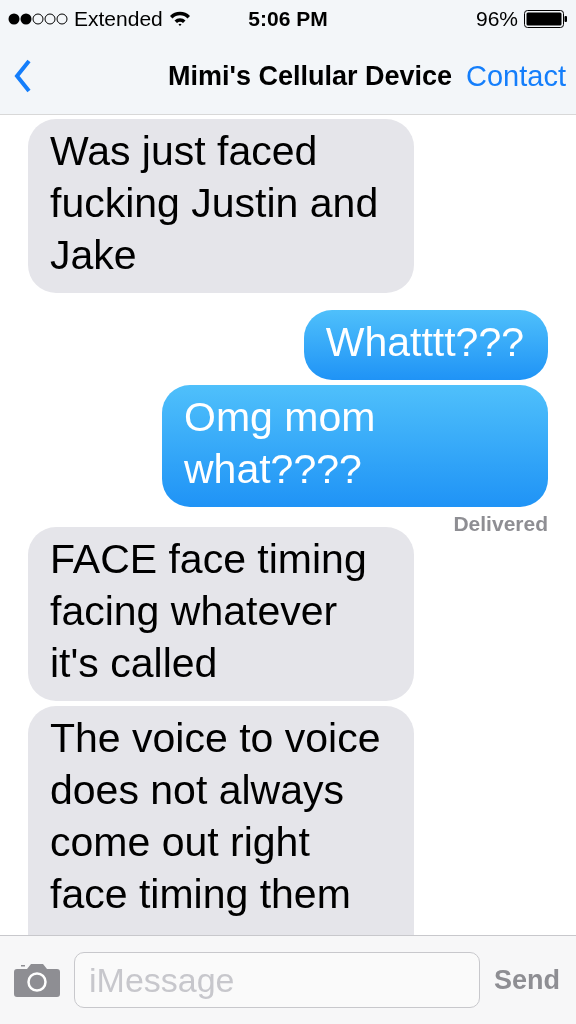 Image resolution: width=576 pixels, height=1024 pixels. What do you see at coordinates (425, 345) in the screenshot?
I see `sent-message: Whatttt???` at bounding box center [425, 345].